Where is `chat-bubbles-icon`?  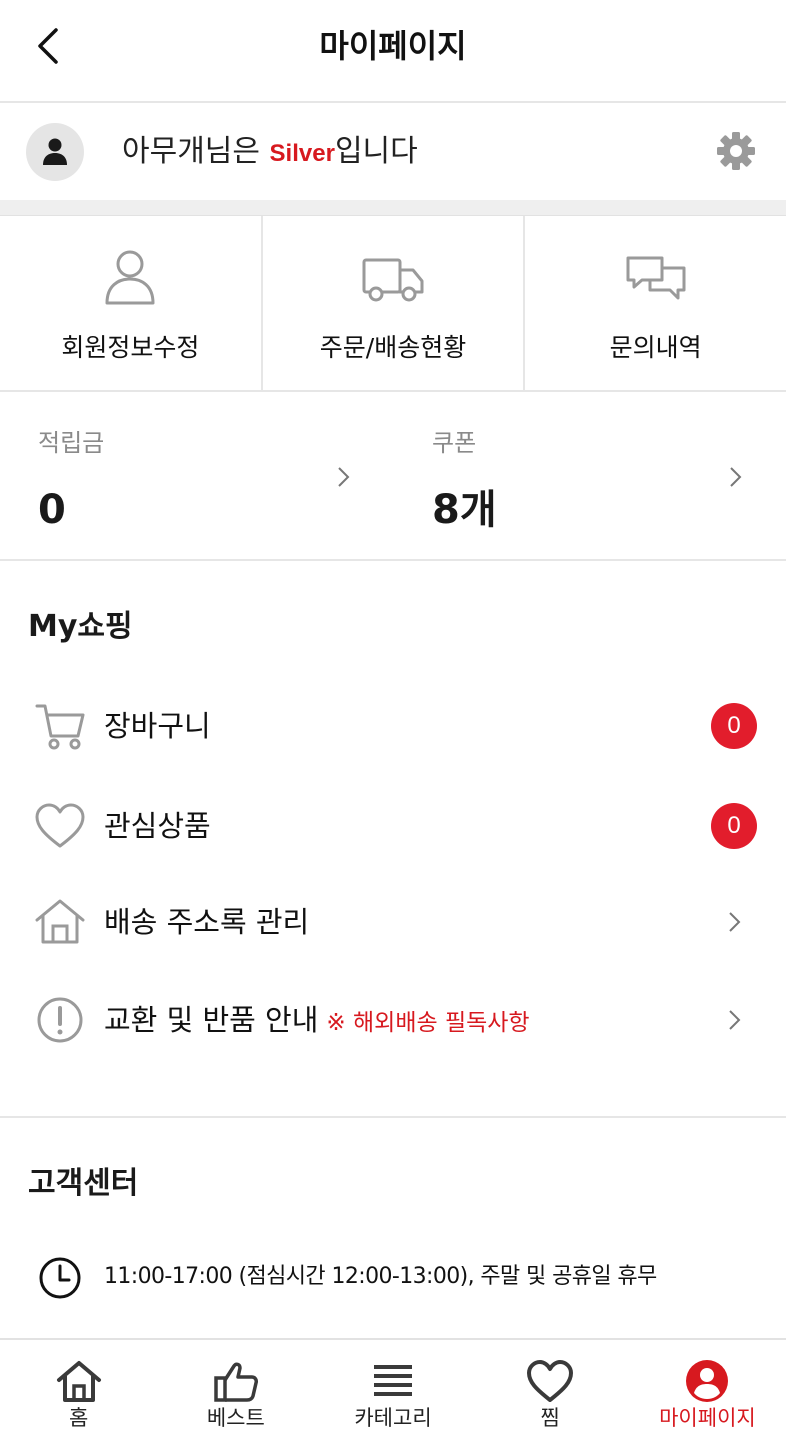
chat-bubbles-icon is located at coordinates (656, 278).